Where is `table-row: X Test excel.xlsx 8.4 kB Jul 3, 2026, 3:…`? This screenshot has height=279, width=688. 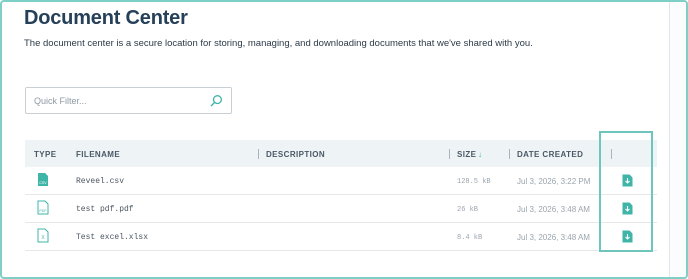
table-row: X Test excel.xlsx 8.4 kB Jul 3, 2026, 3:… is located at coordinates (341, 237).